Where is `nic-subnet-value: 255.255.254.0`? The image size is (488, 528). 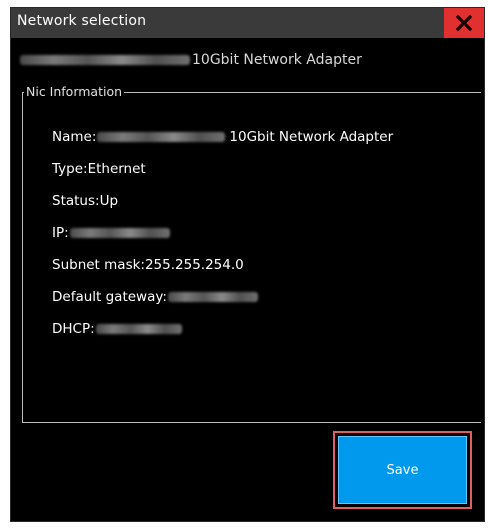 nic-subnet-value: 255.255.254.0 is located at coordinates (194, 265).